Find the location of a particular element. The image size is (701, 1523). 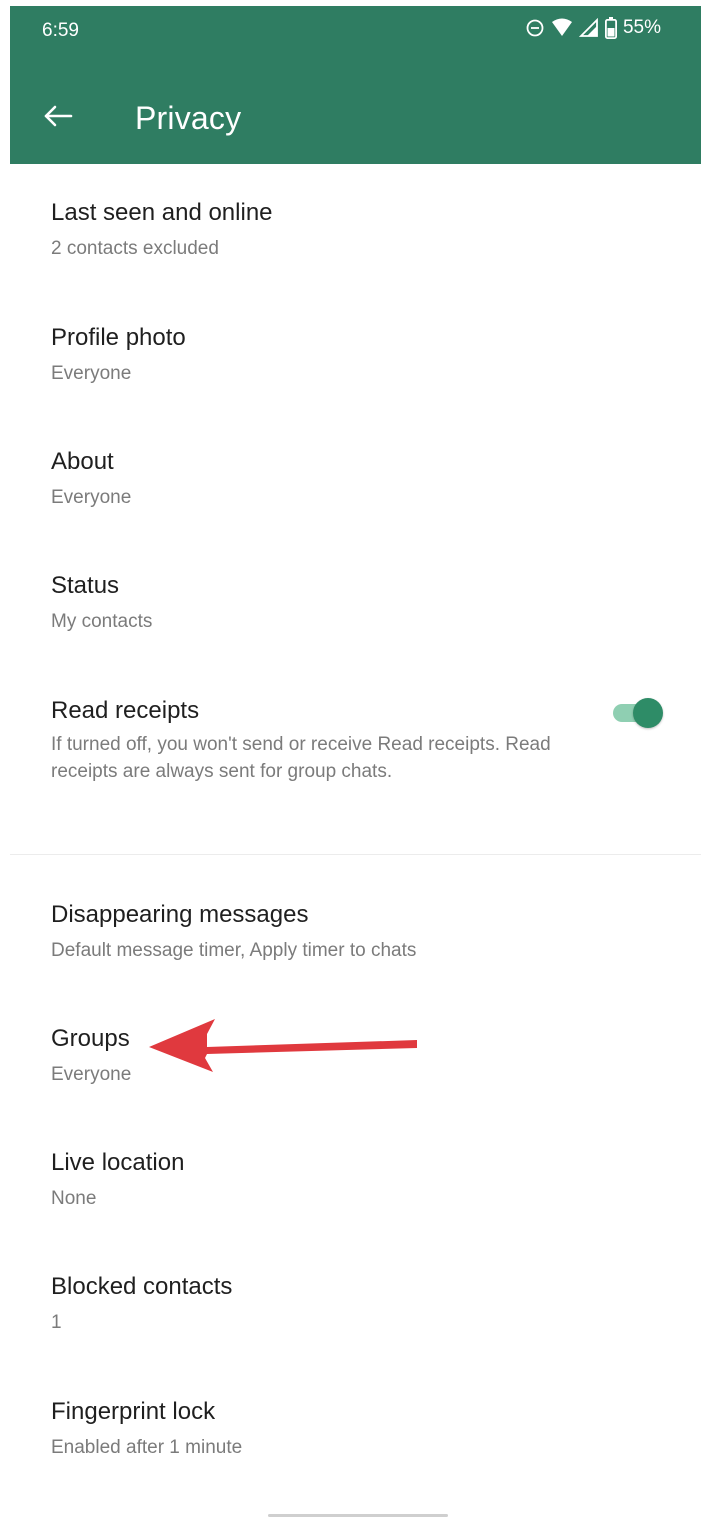

status-icons: 55% is located at coordinates (593, 28).